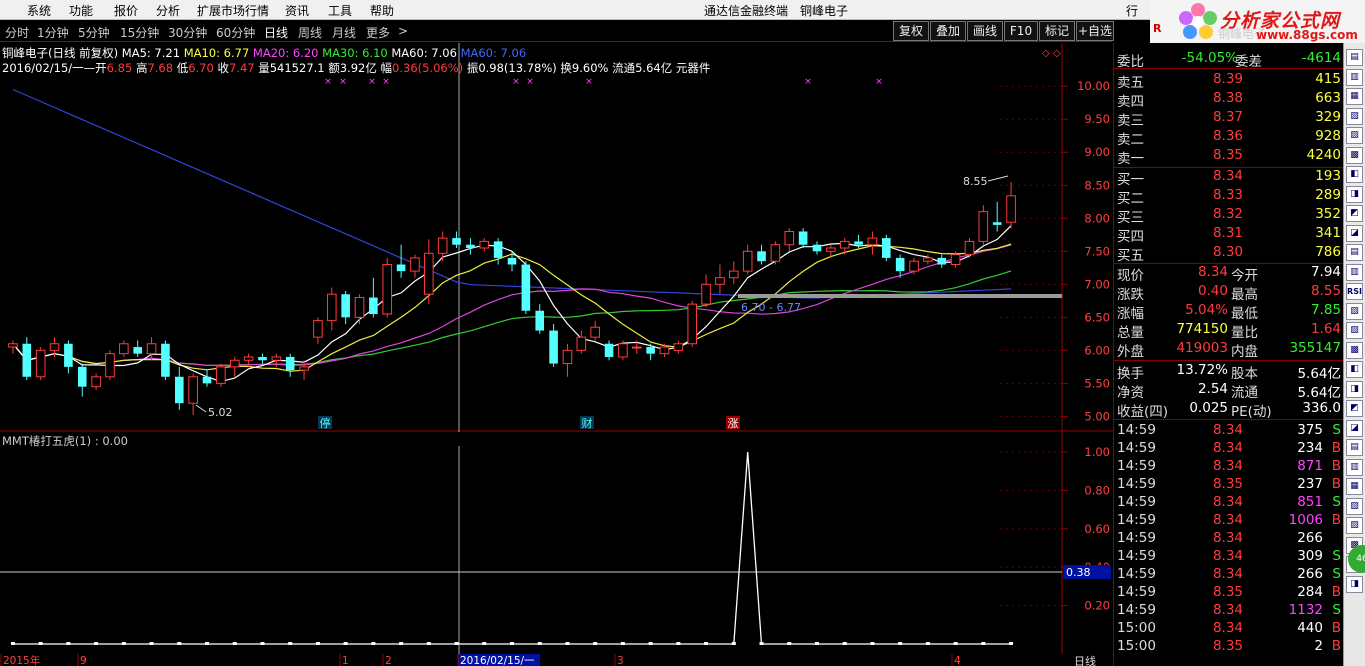  Describe the element at coordinates (590, 68) in the screenshot. I see `turn-value: 9.60%` at that location.